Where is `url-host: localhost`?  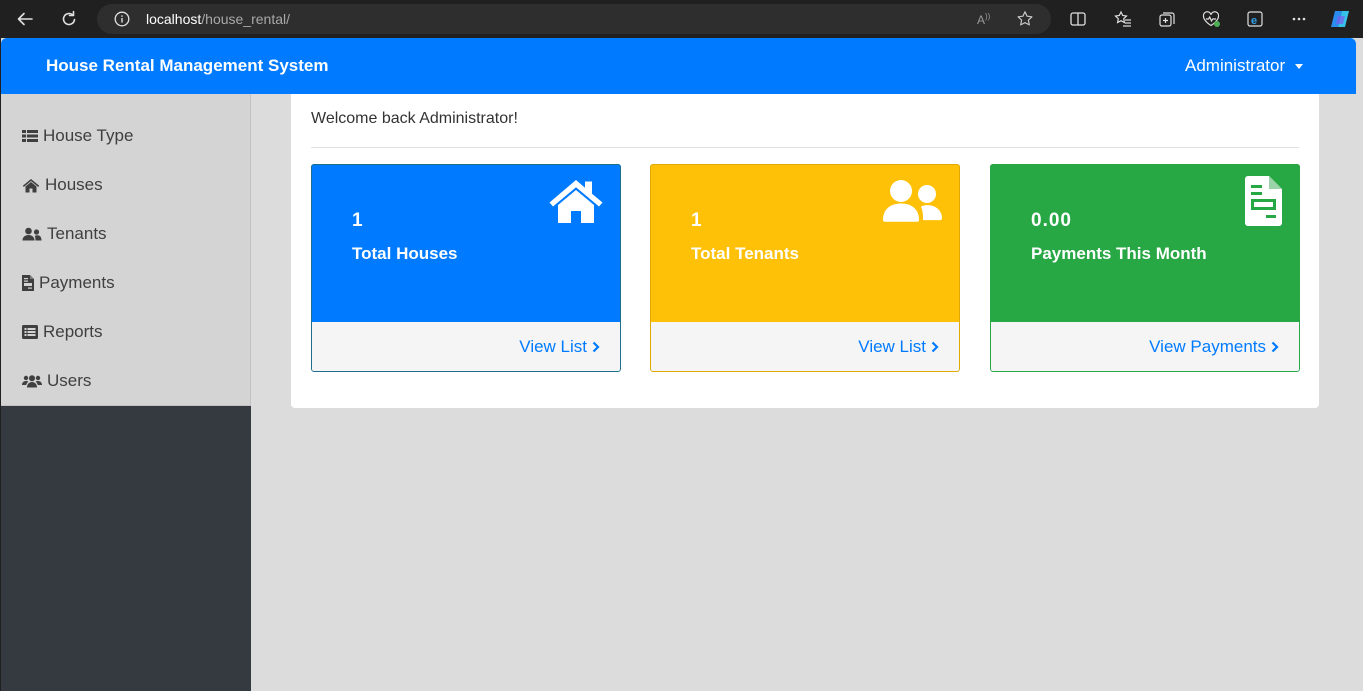
url-host: localhost is located at coordinates (174, 19).